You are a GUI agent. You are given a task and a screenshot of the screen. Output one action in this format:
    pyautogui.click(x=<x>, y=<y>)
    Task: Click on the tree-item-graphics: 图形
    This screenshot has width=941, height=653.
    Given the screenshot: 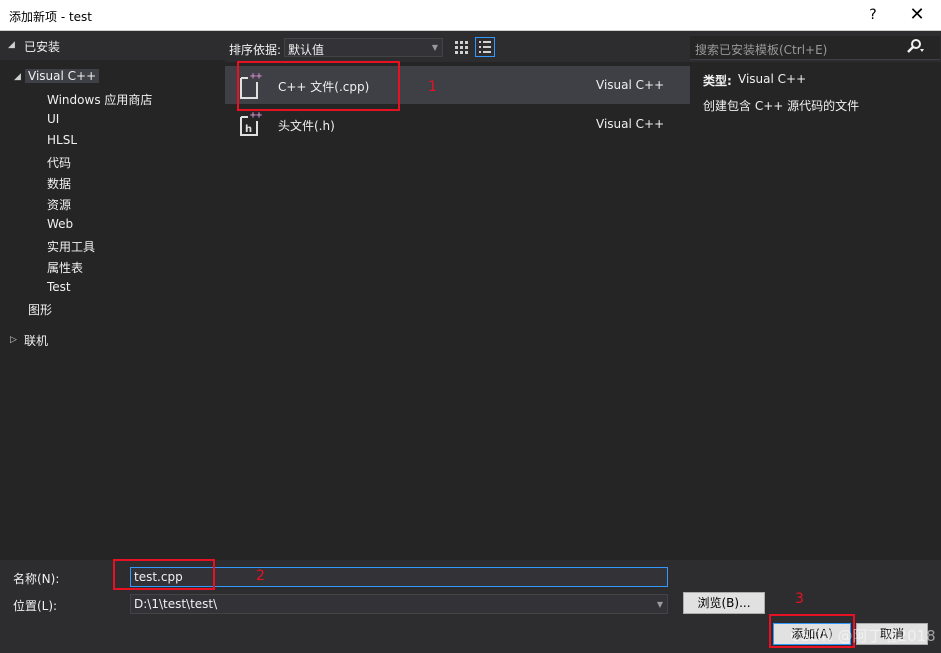 What is the action you would take?
    pyautogui.click(x=40, y=309)
    